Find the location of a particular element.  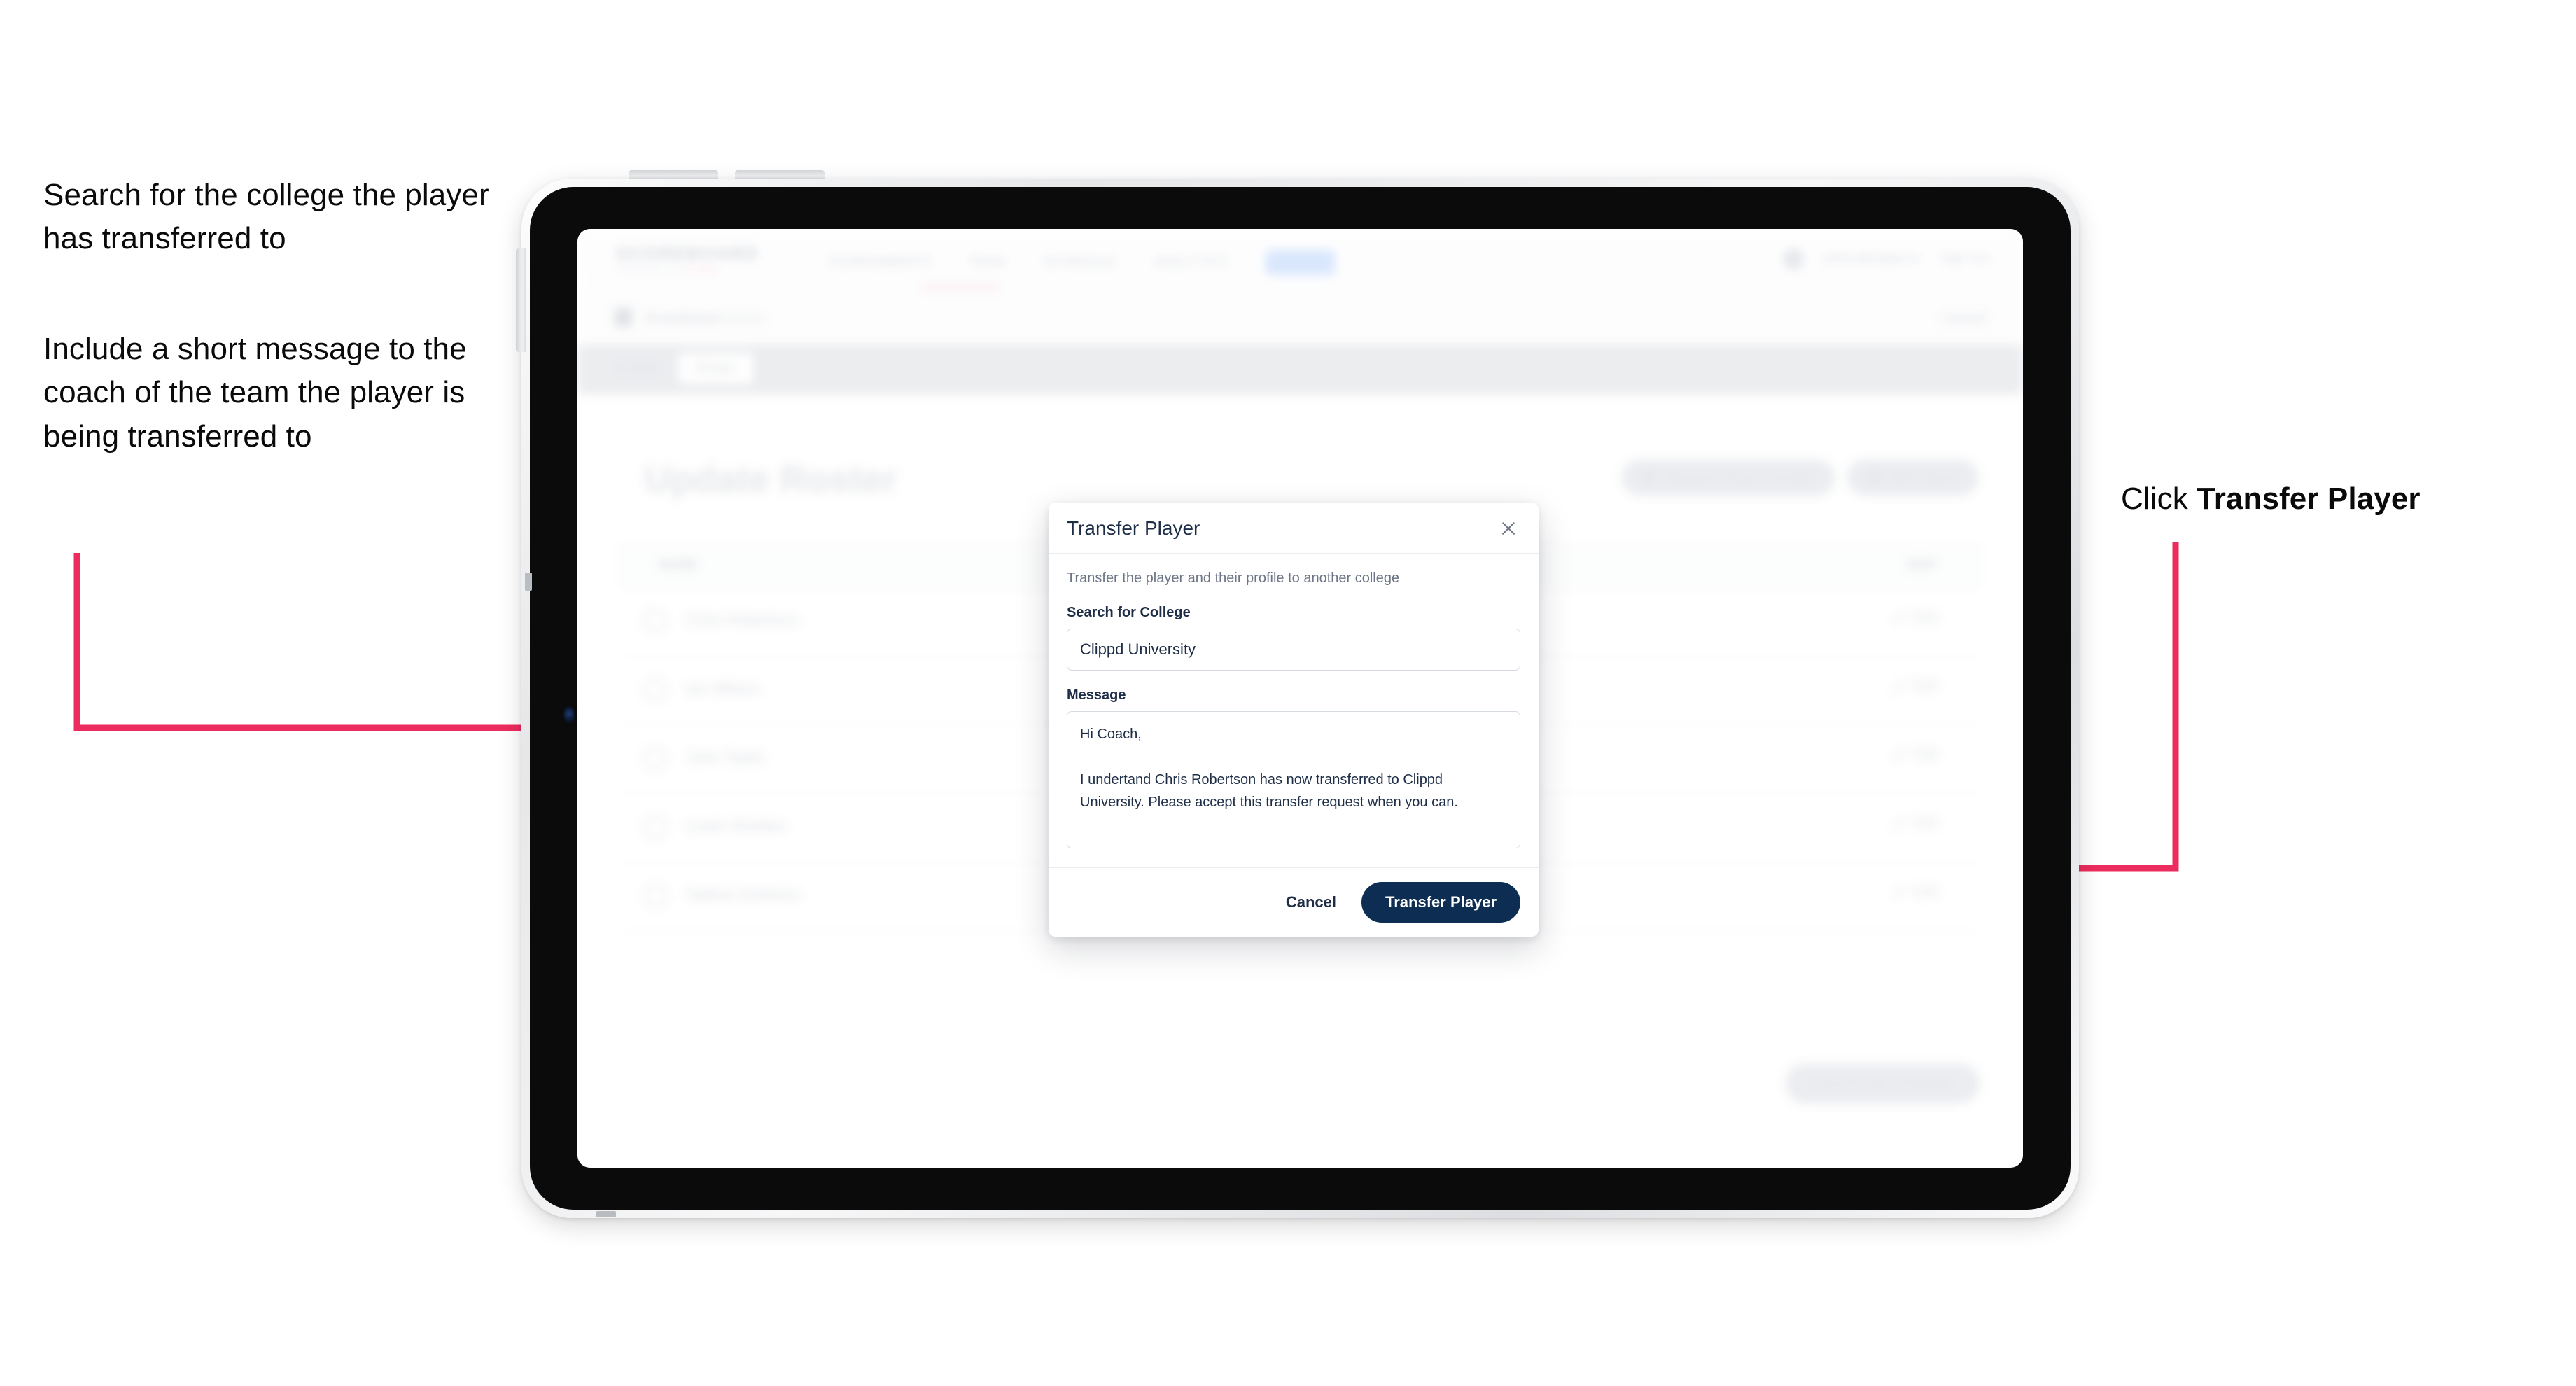

message-textarea is located at coordinates (1293, 779).